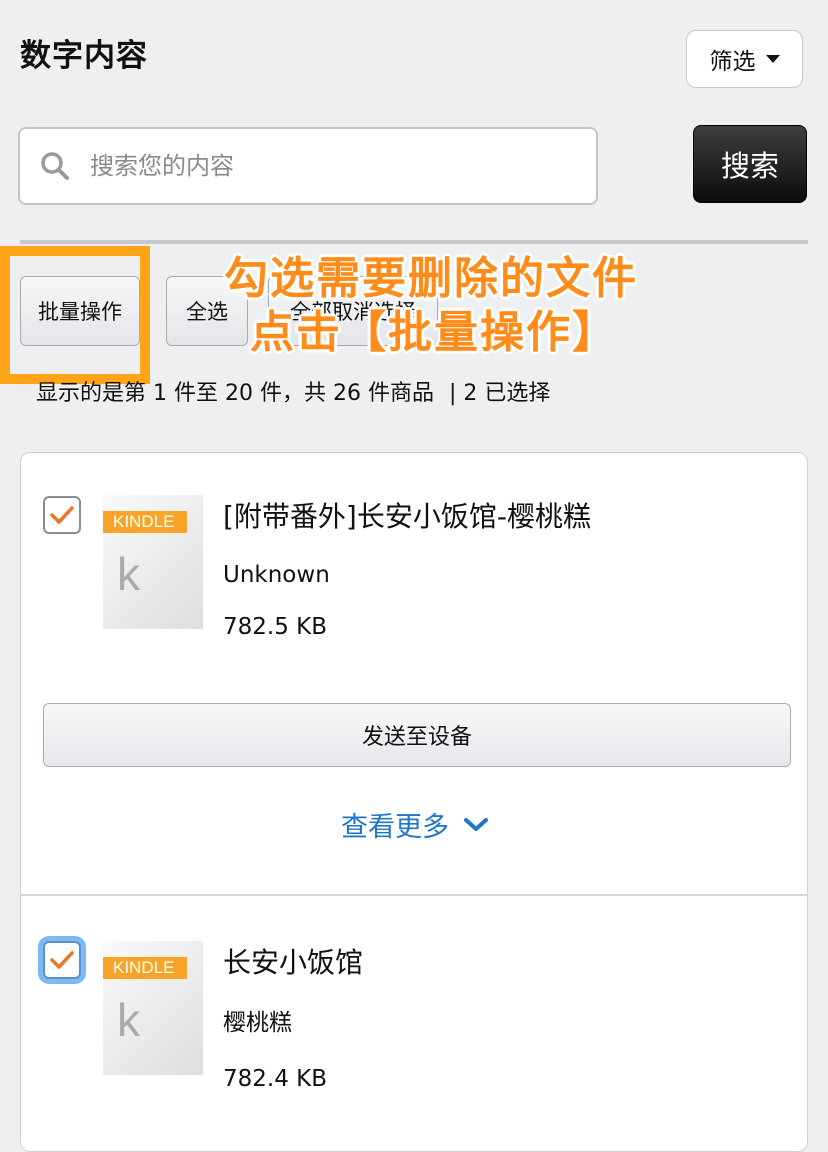  What do you see at coordinates (750, 164) in the screenshot?
I see `search-button: 搜索` at bounding box center [750, 164].